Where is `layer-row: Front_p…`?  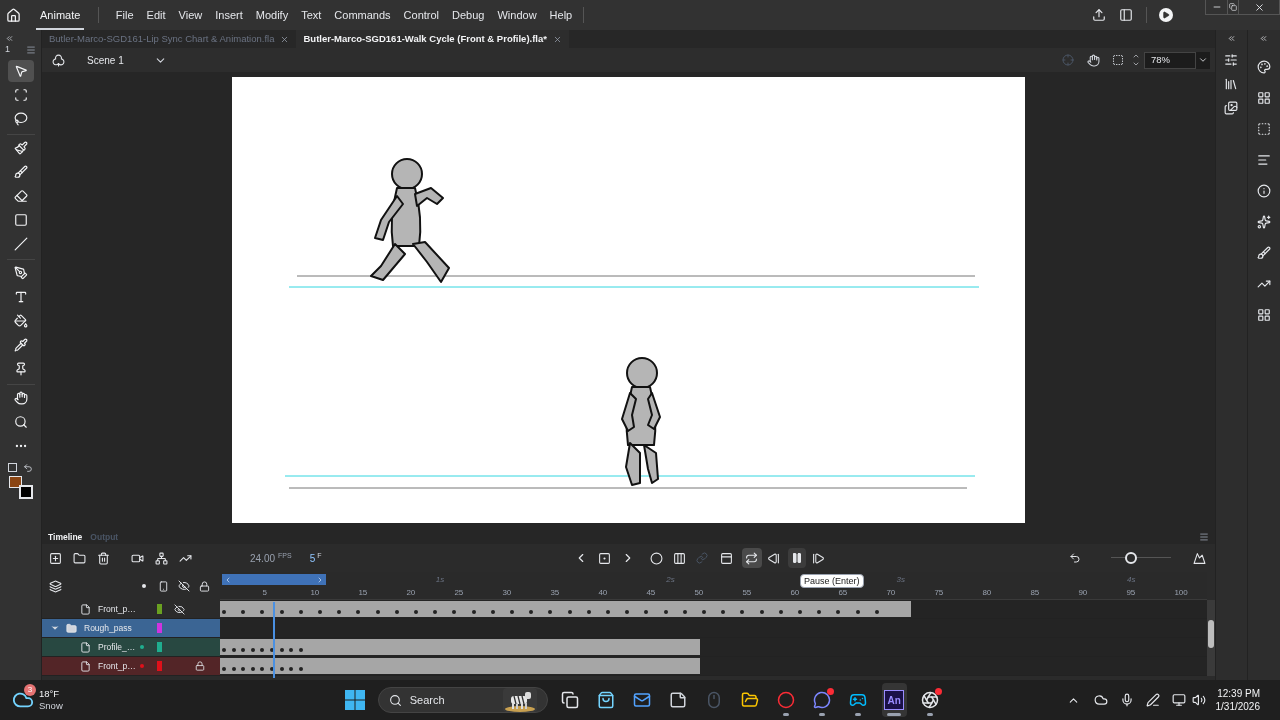
layer-row: Front_p… is located at coordinates (131, 666).